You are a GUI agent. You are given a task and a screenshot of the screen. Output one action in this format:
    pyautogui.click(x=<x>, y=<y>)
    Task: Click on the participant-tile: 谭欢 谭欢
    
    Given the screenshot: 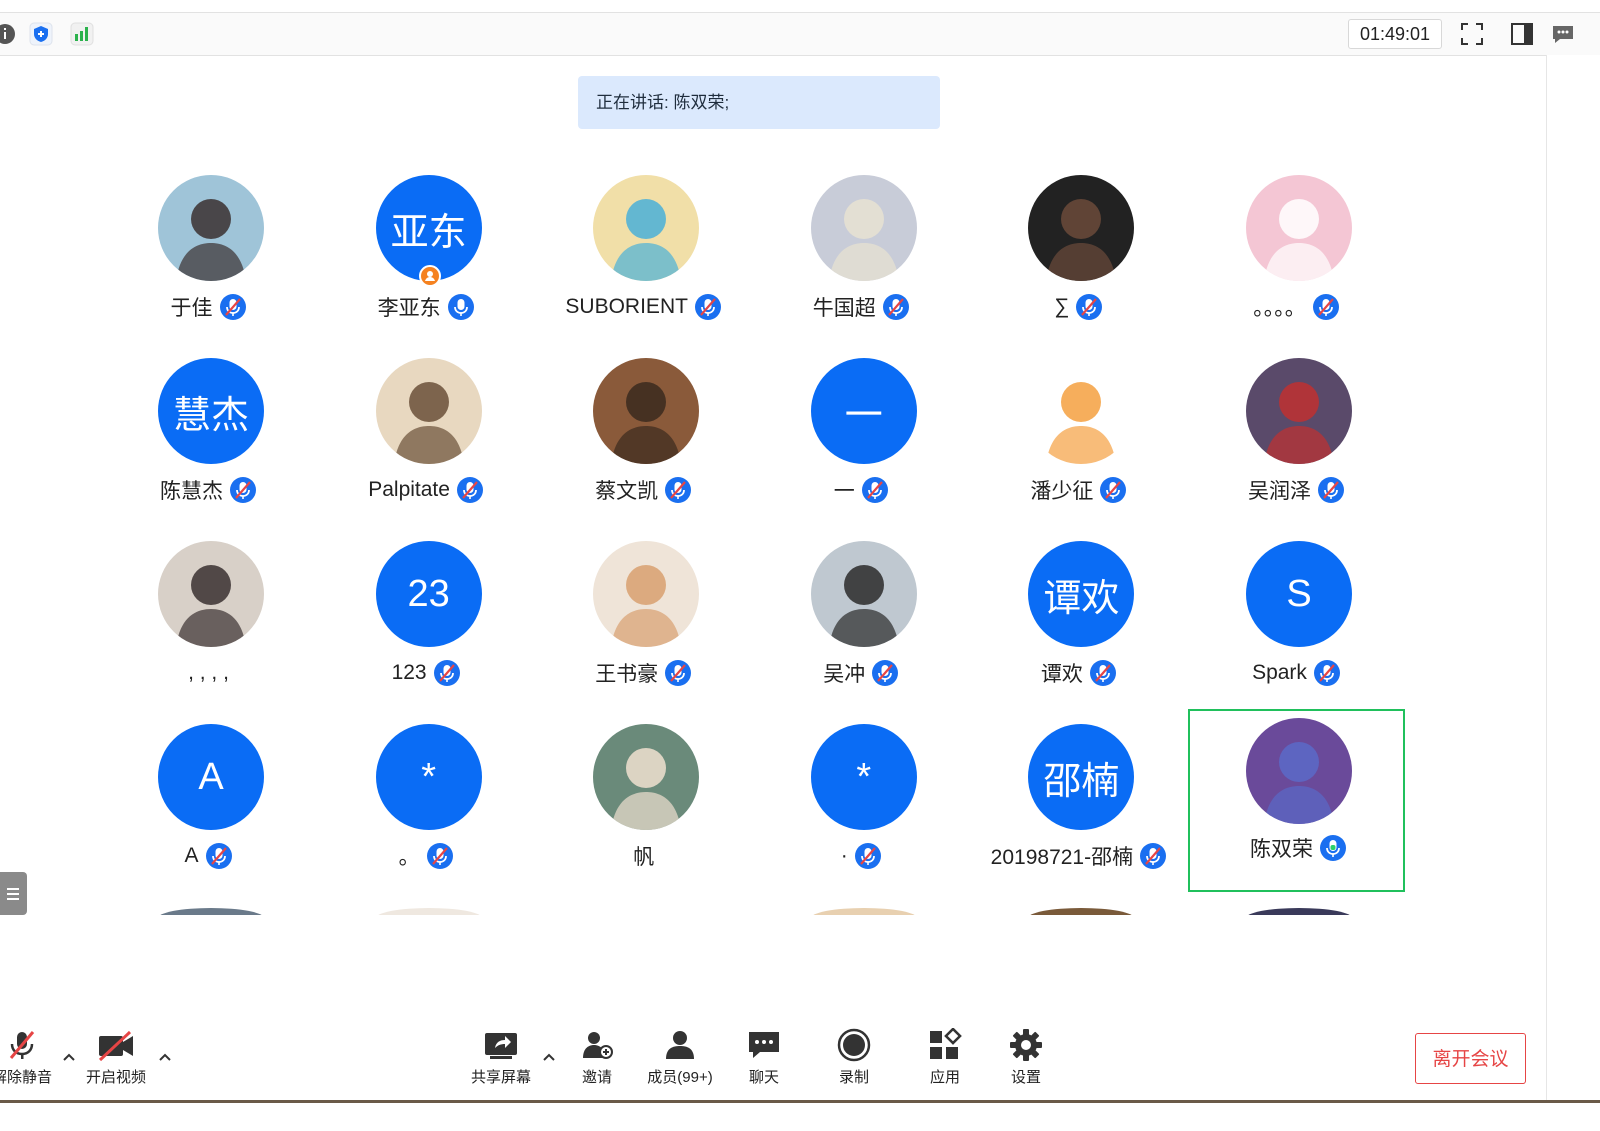 What is the action you would take?
    pyautogui.click(x=1078, y=617)
    